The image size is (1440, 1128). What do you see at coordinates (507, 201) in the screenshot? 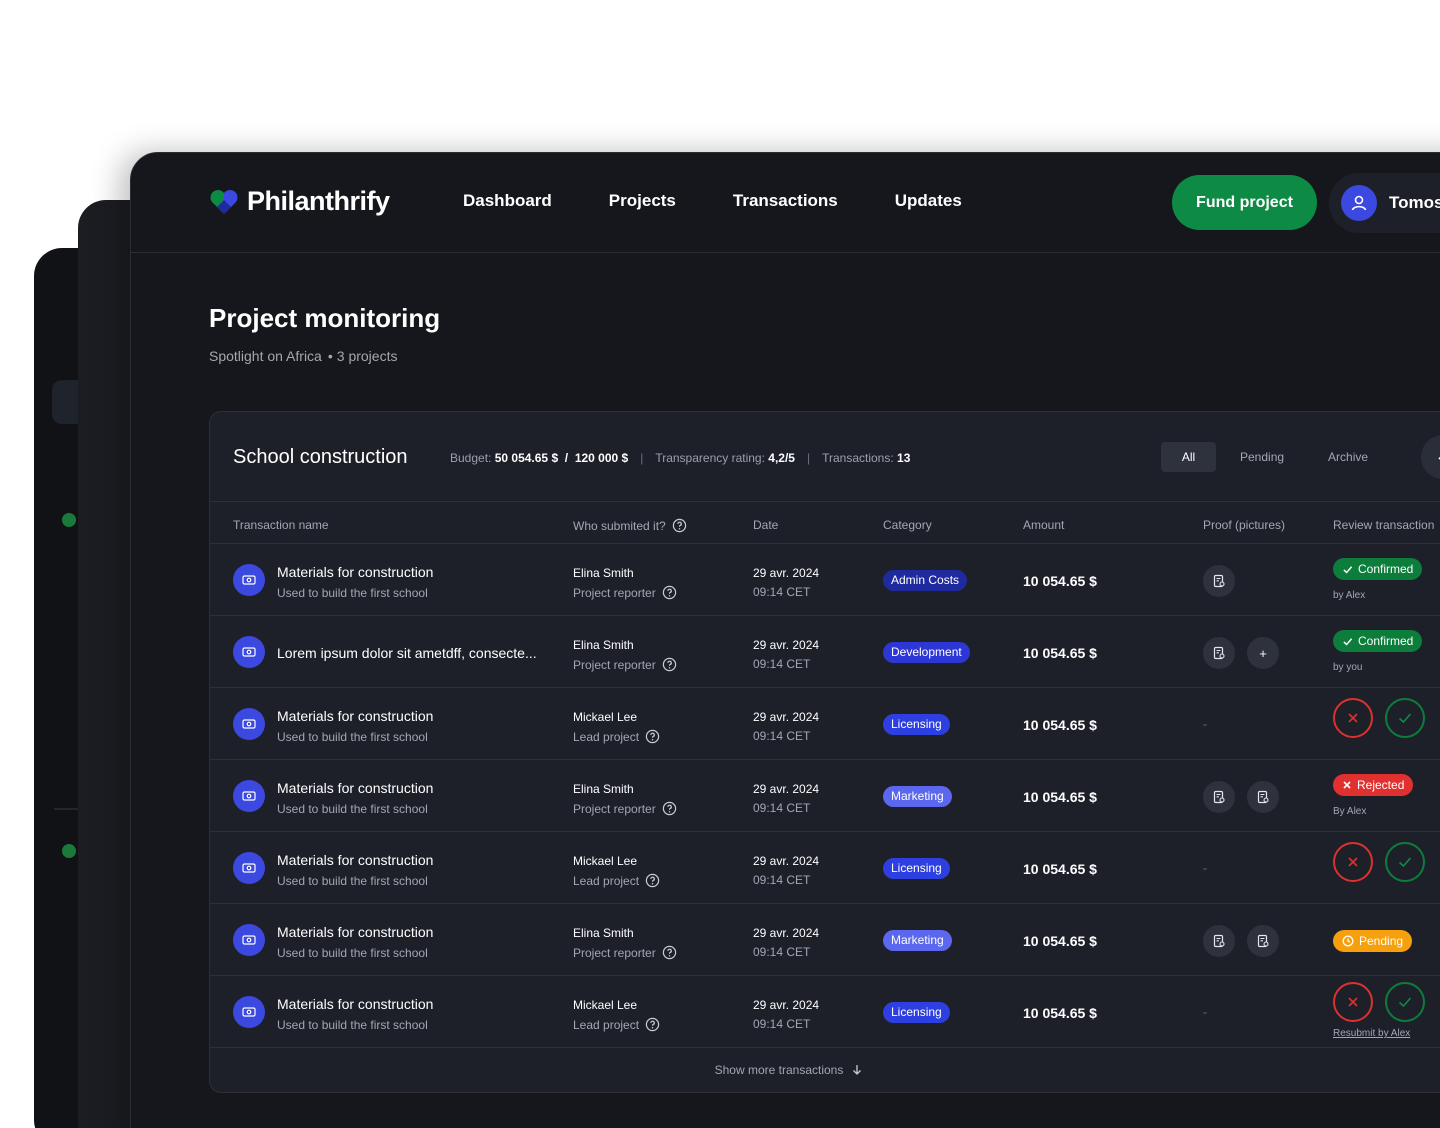
I see `nav-dashboard: Dashboard` at bounding box center [507, 201].